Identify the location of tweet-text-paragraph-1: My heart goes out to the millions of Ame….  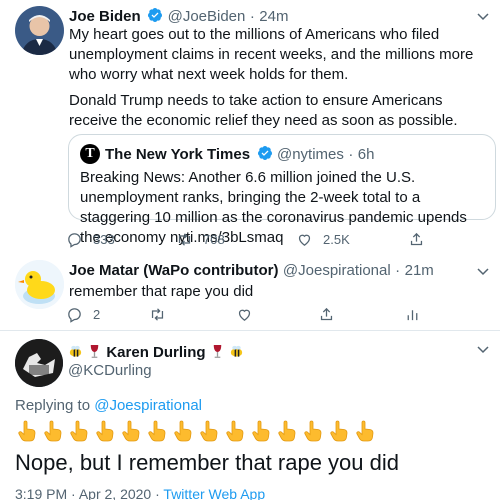
(271, 54).